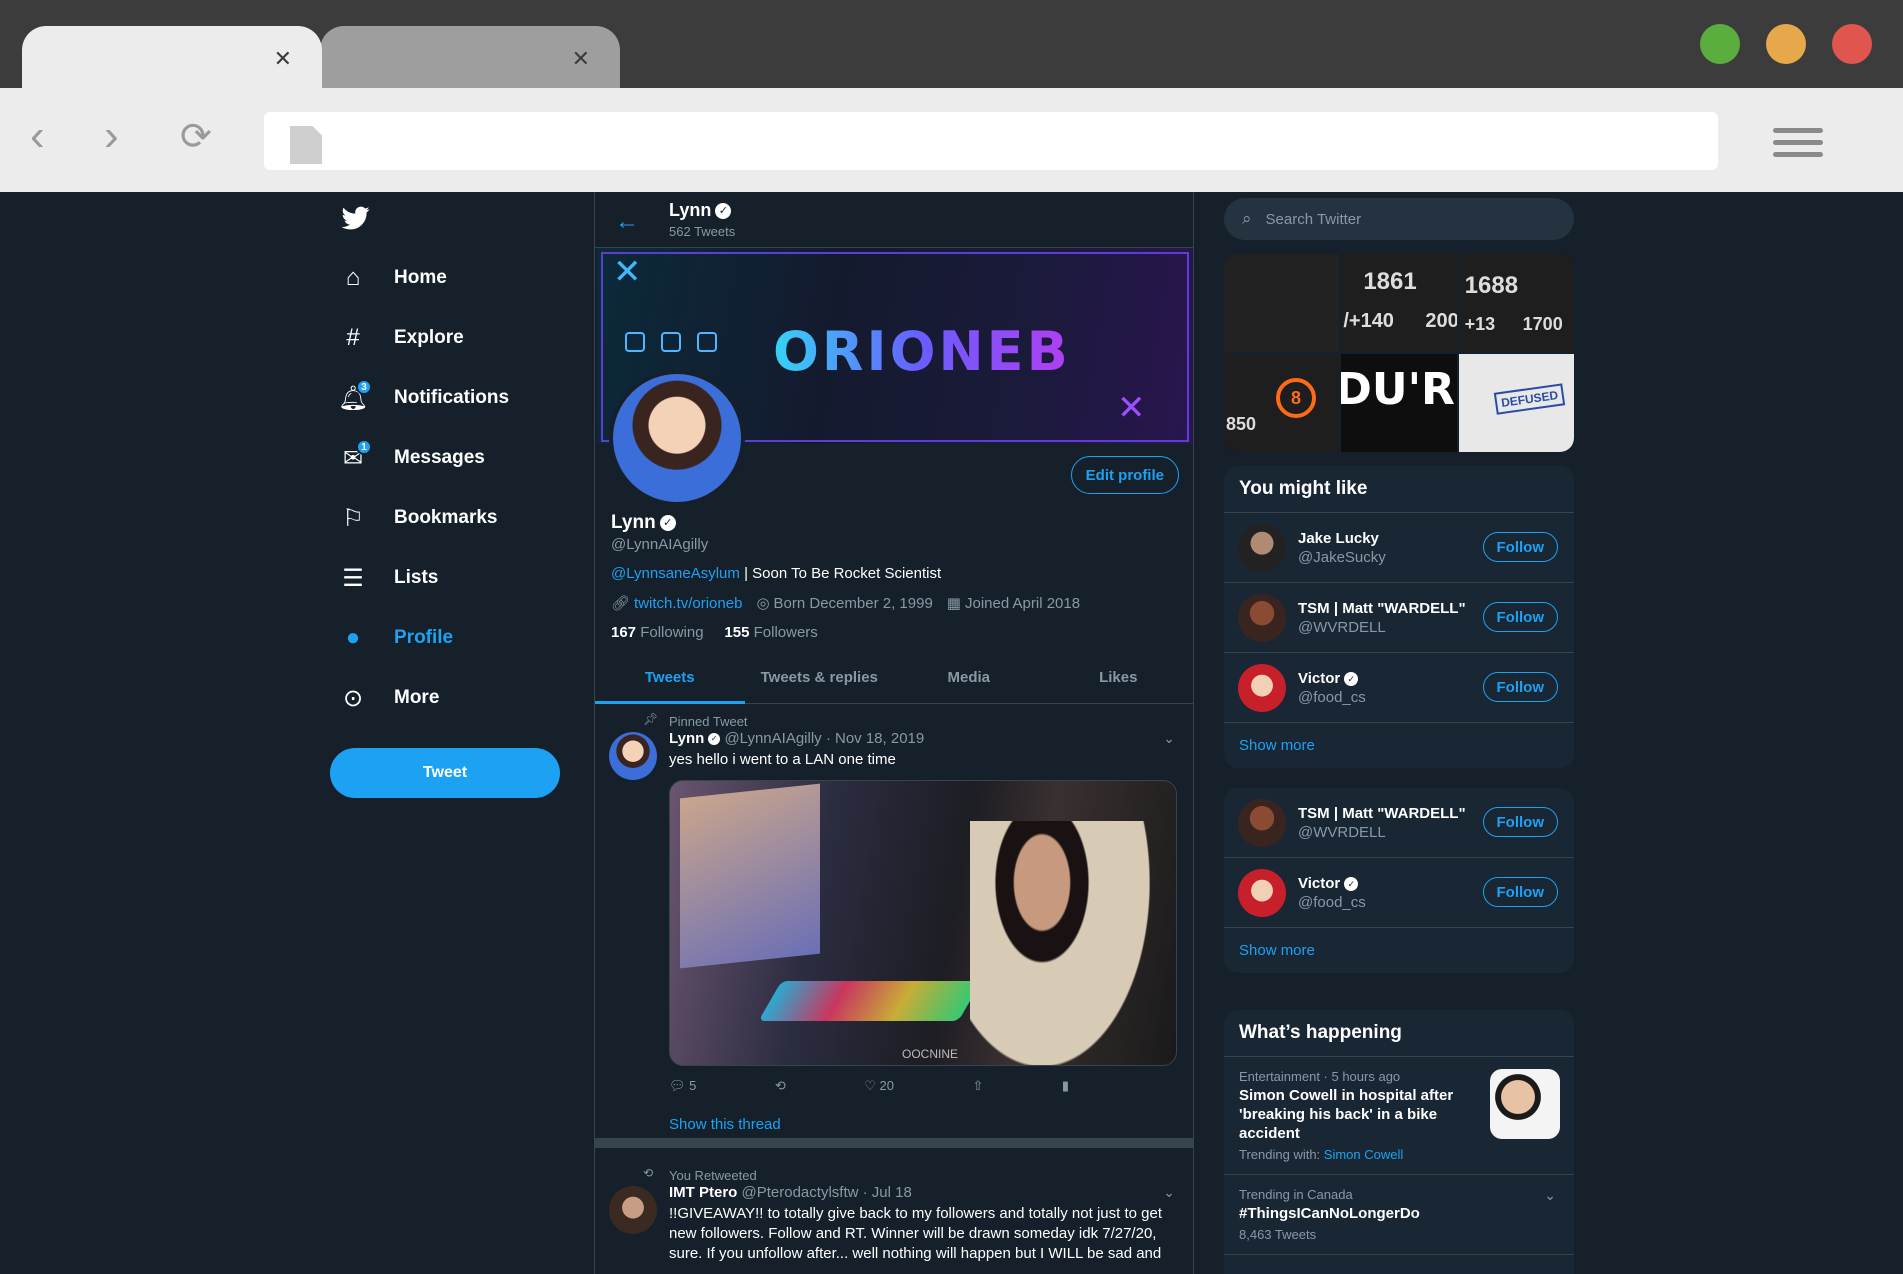 Image resolution: width=1903 pixels, height=1274 pixels. I want to click on show-thread-link: Show this thread, so click(725, 1124).